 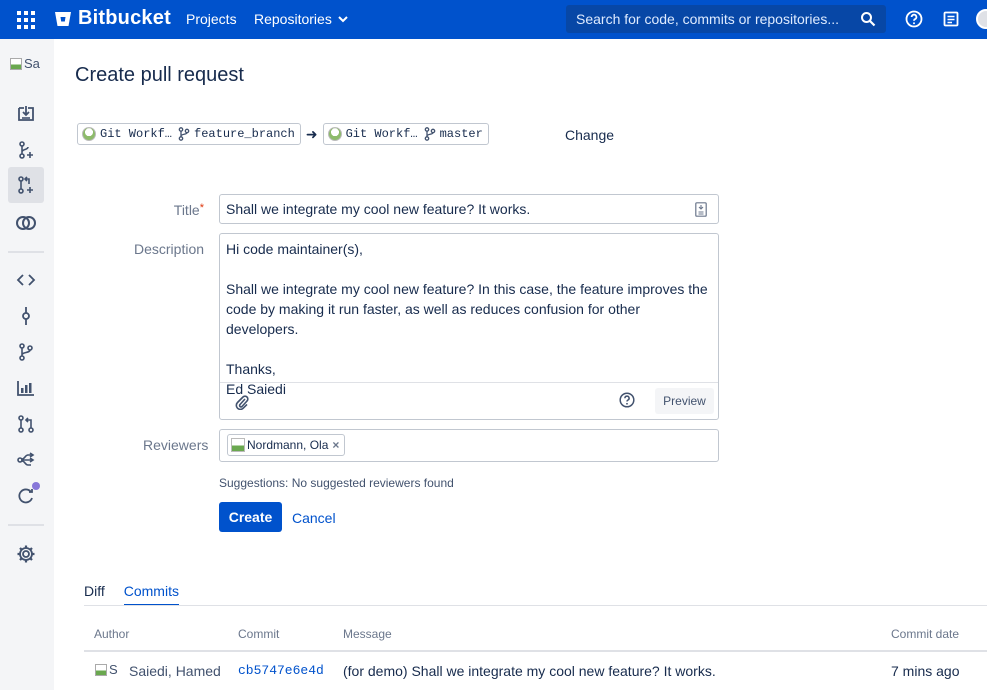 I want to click on insights-icon, so click(x=25, y=388).